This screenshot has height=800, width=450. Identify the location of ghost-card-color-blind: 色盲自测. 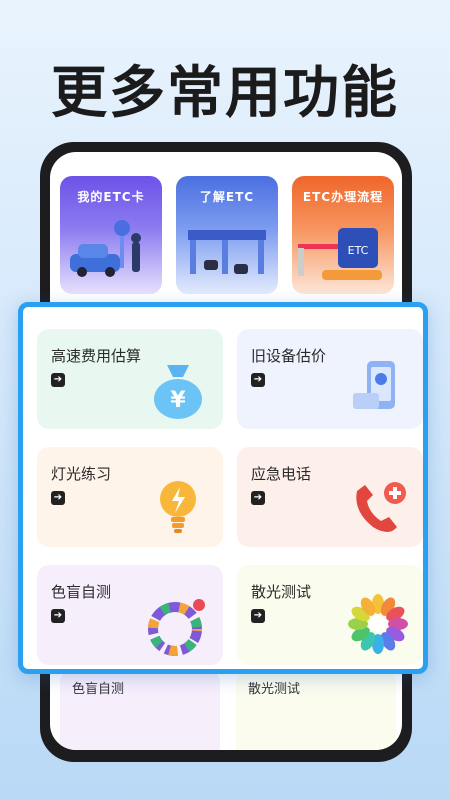
(140, 710).